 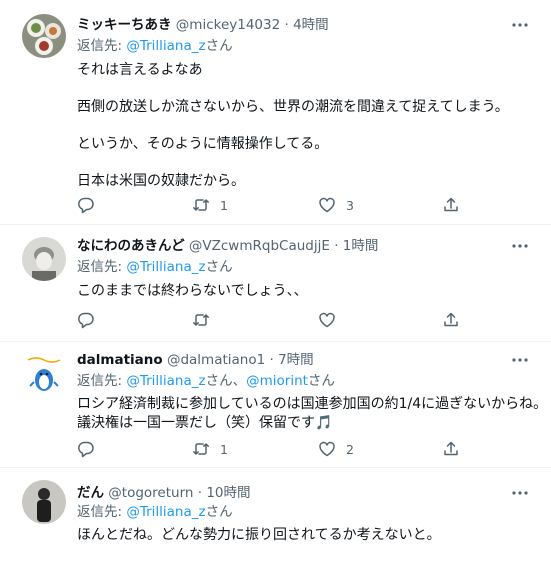 I want to click on like-button: 2, so click(x=336, y=449).